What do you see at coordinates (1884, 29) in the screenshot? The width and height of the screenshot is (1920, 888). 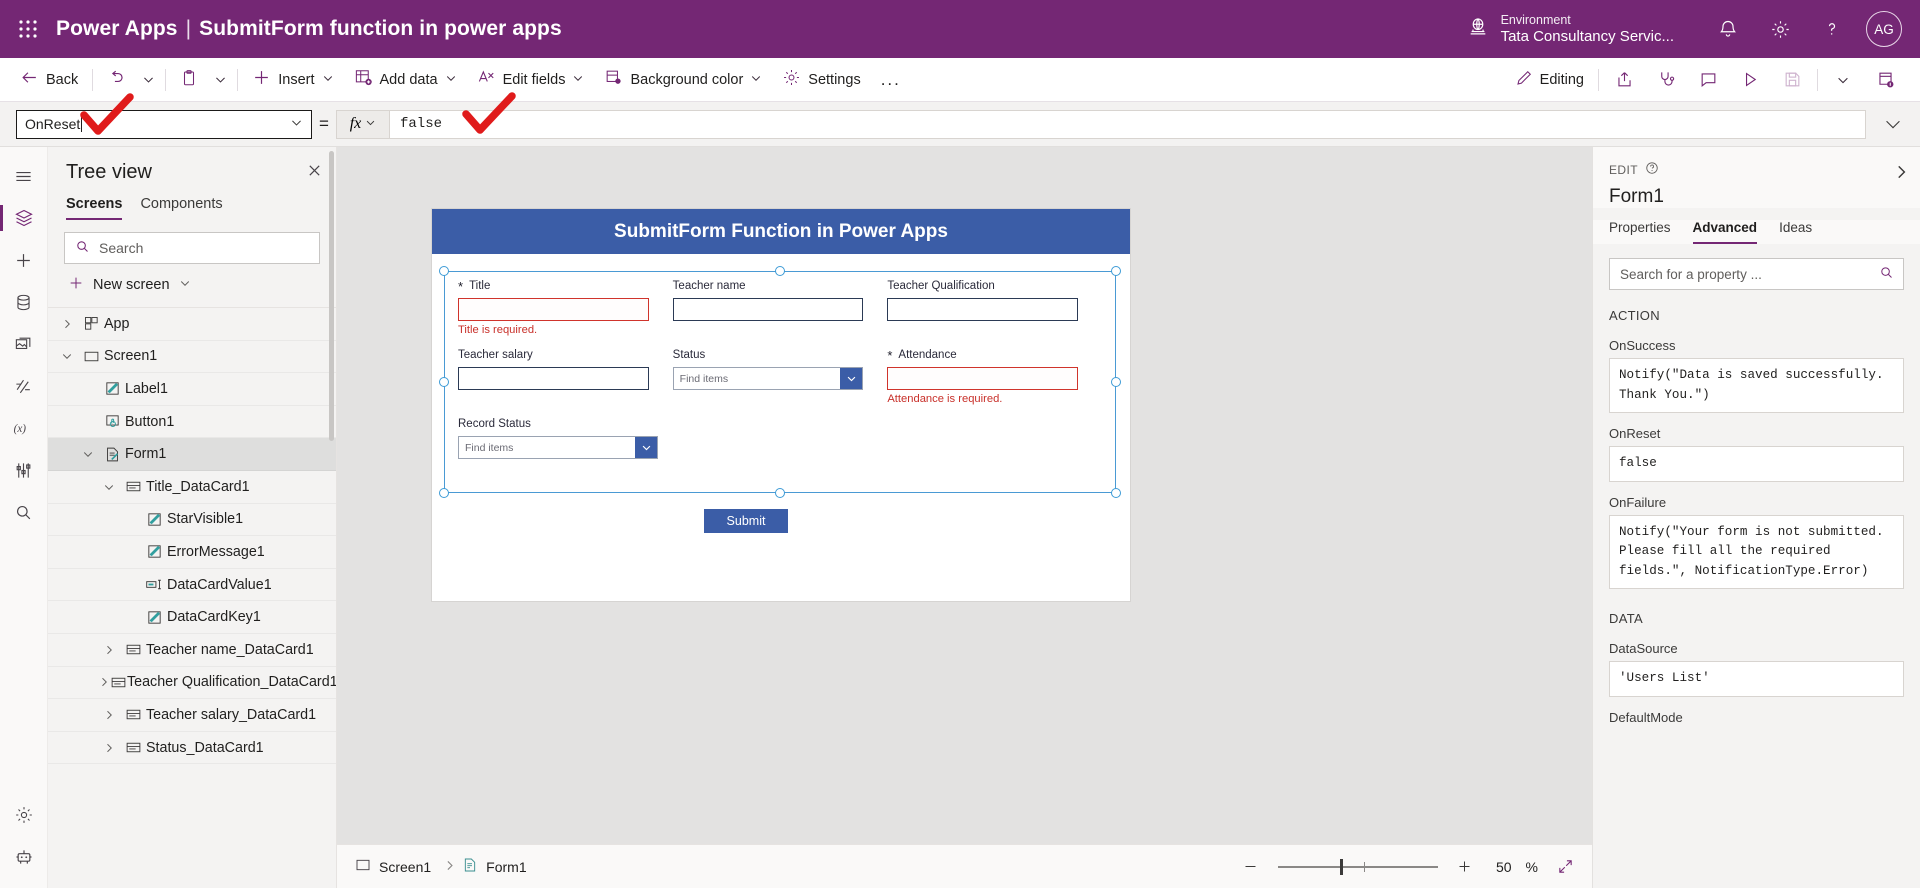 I see `avatar: AG` at bounding box center [1884, 29].